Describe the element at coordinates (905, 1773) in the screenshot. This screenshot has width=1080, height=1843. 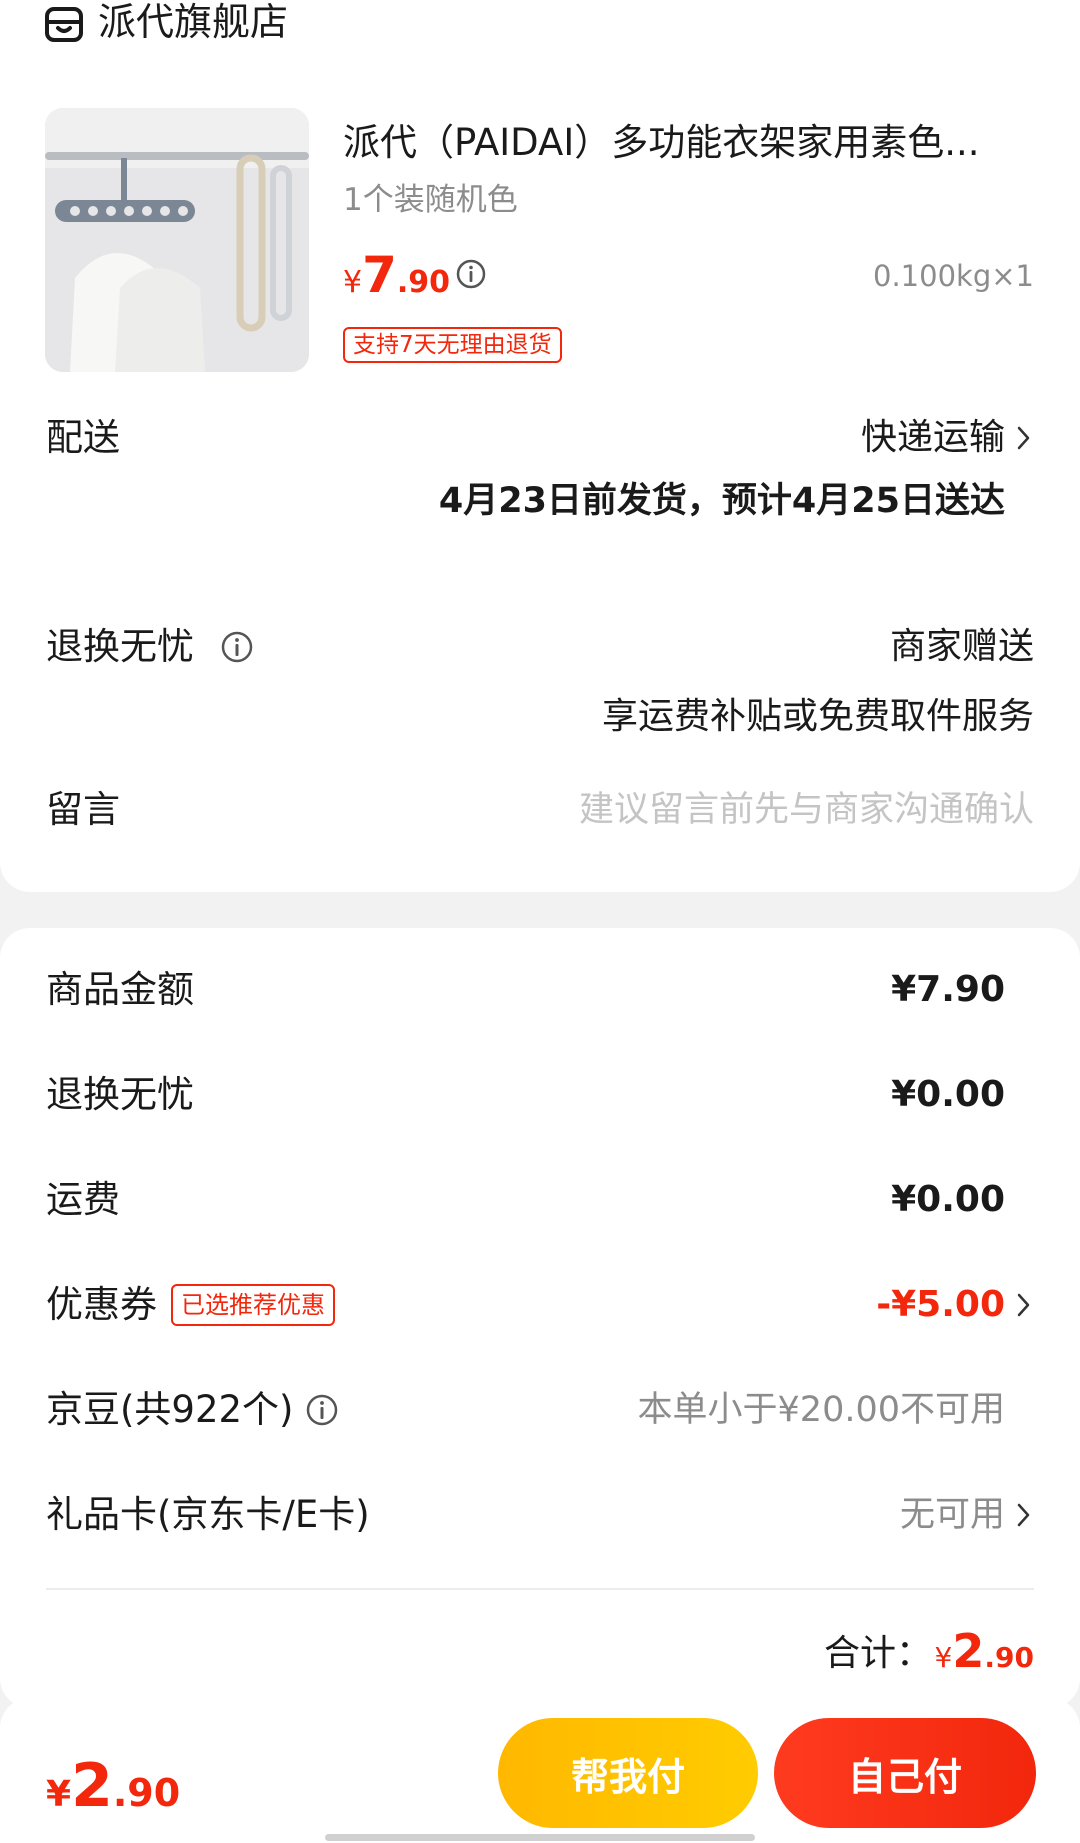
I see `self-pay-button: 自己付` at that location.